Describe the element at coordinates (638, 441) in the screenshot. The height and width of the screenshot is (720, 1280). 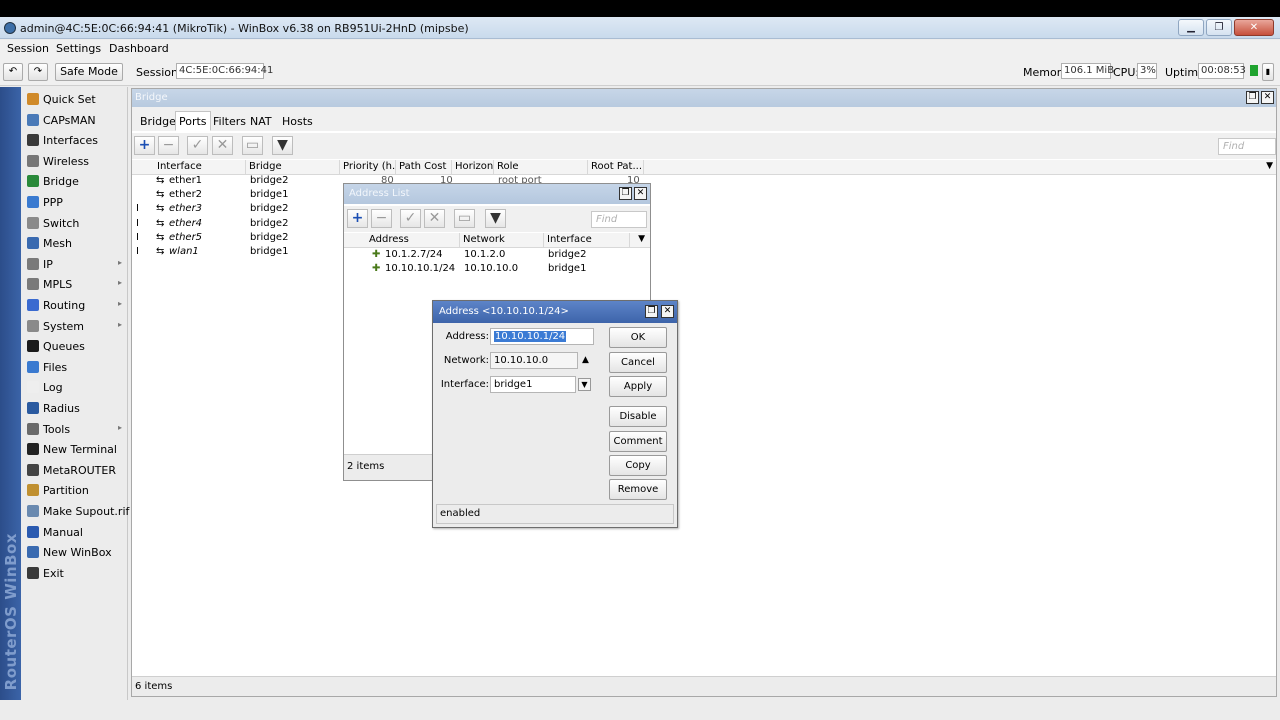
I see `comment-button: Comment` at that location.